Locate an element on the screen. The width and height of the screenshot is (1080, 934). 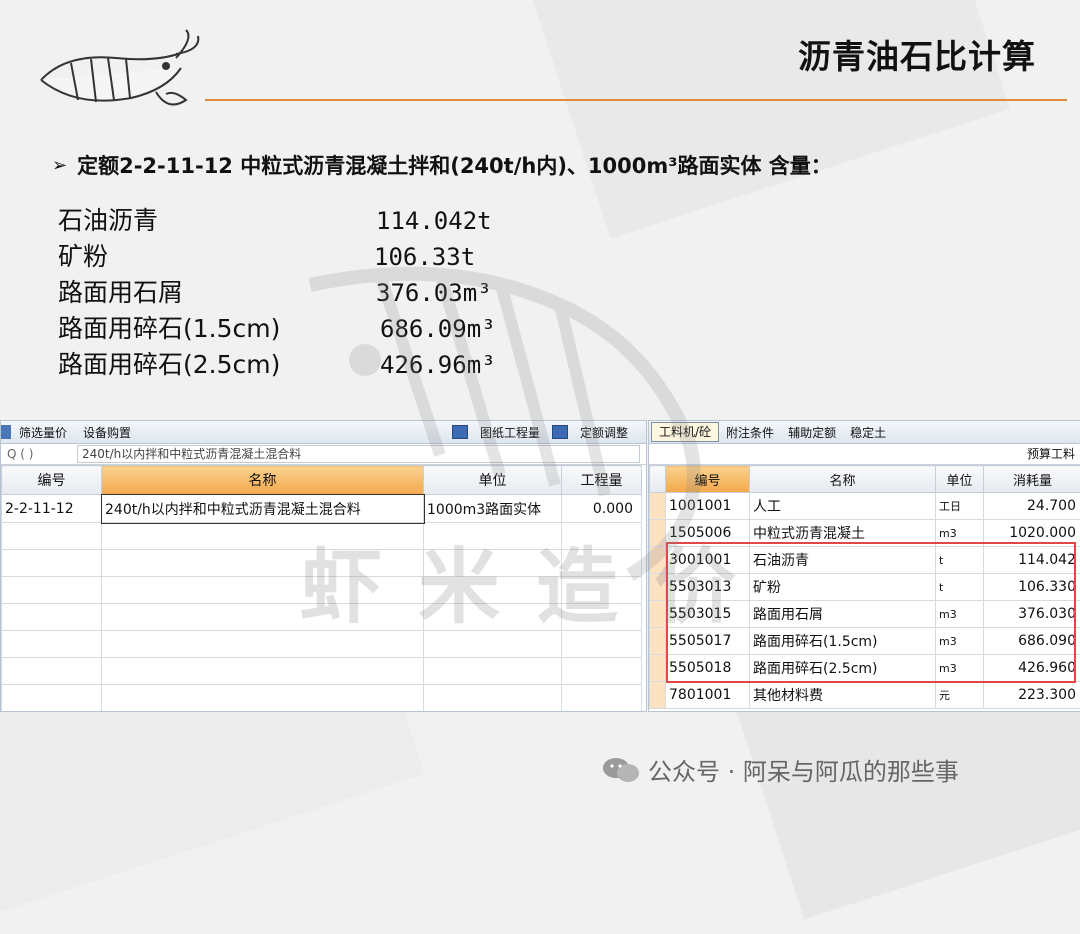
tab-stabilized: 稳定土 is located at coordinates (868, 432).